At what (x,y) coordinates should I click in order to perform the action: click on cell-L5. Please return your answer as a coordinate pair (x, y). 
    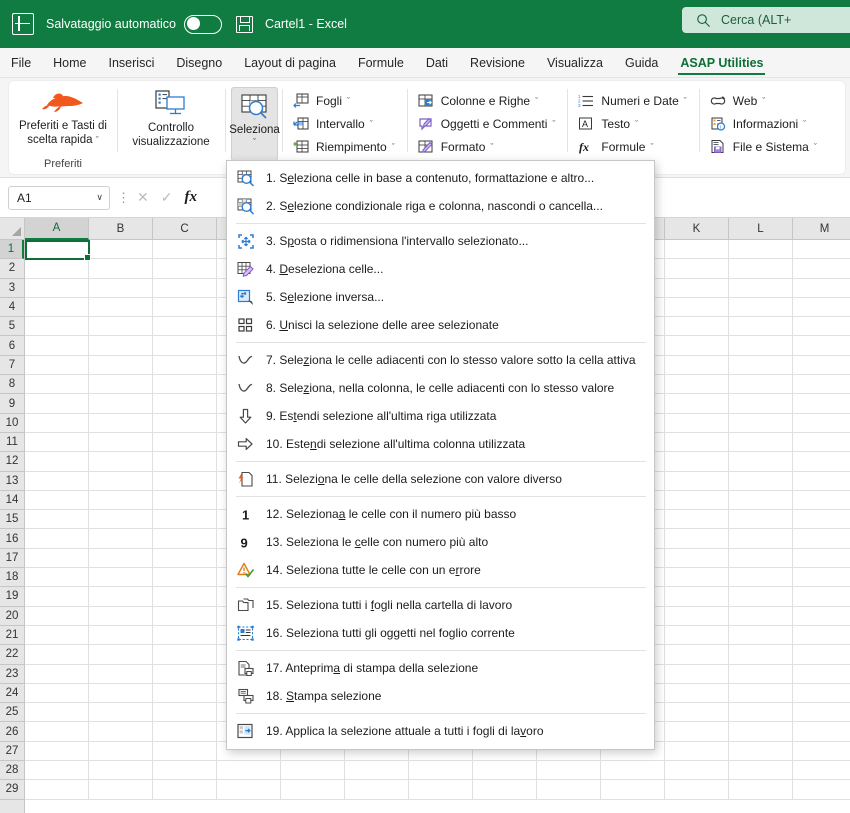
    Looking at the image, I should click on (761, 326).